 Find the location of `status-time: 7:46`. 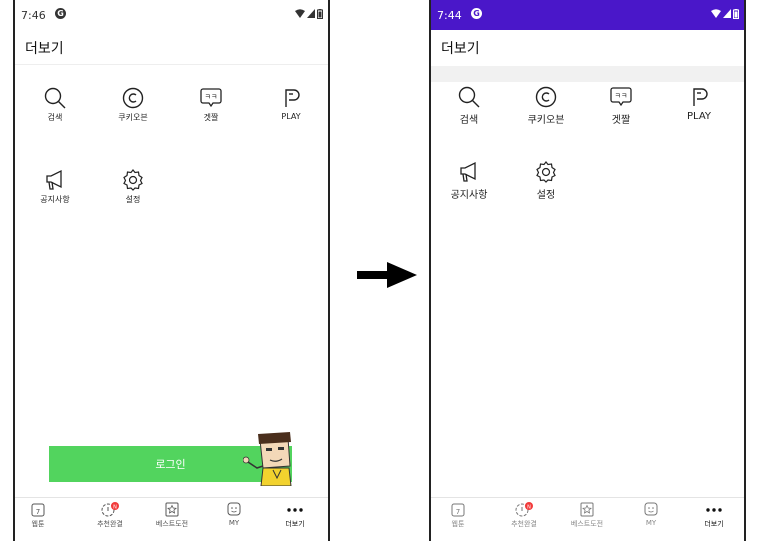

status-time: 7:46 is located at coordinates (33, 15).